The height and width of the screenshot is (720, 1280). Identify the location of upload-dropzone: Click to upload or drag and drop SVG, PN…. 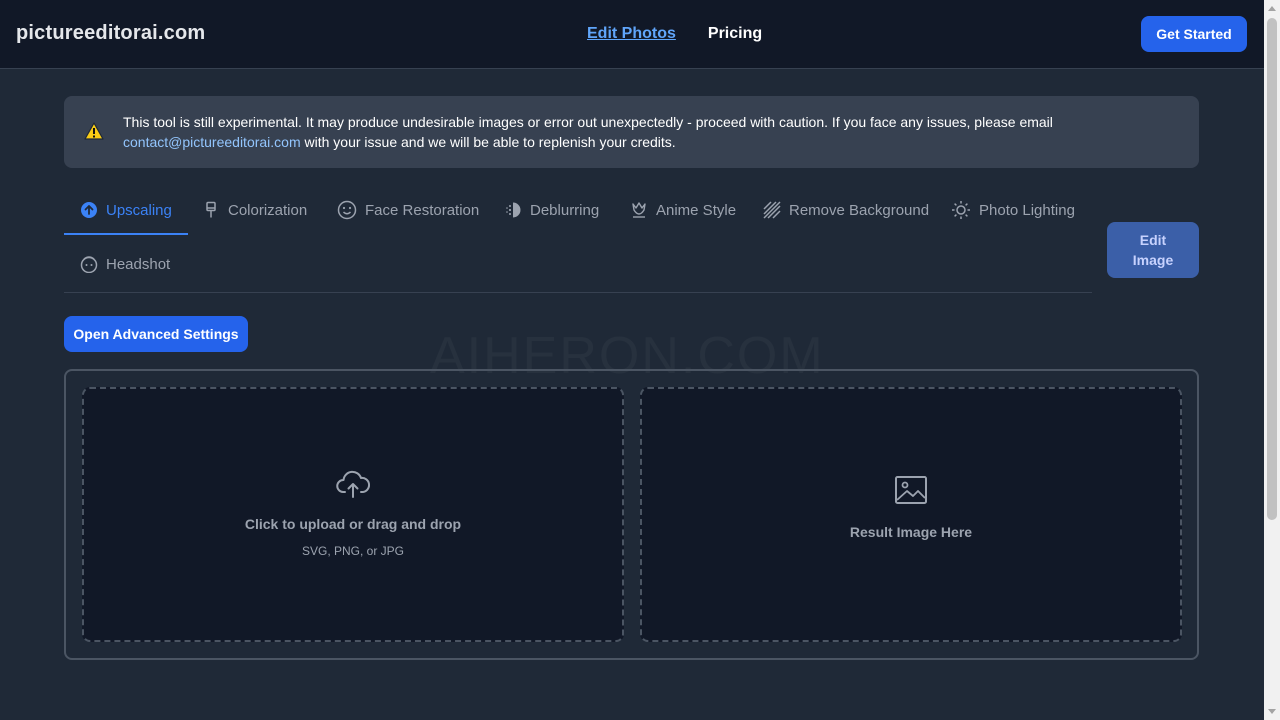
(353, 514).